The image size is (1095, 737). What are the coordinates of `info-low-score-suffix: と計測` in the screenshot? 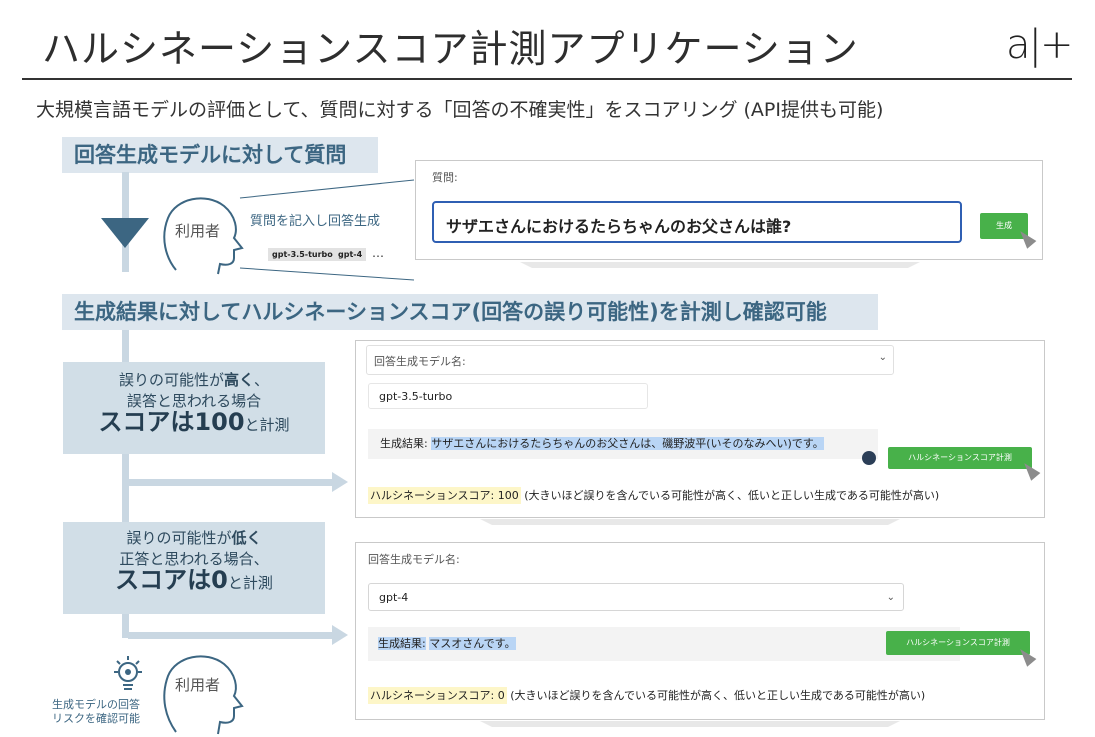 It's located at (250, 583).